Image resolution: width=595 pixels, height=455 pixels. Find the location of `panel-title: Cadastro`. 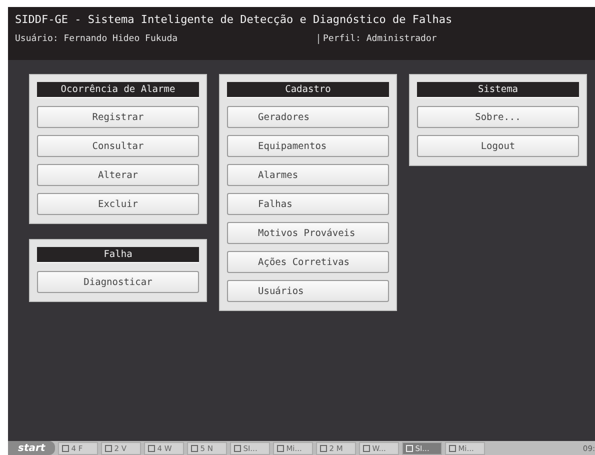

panel-title: Cadastro is located at coordinates (308, 90).